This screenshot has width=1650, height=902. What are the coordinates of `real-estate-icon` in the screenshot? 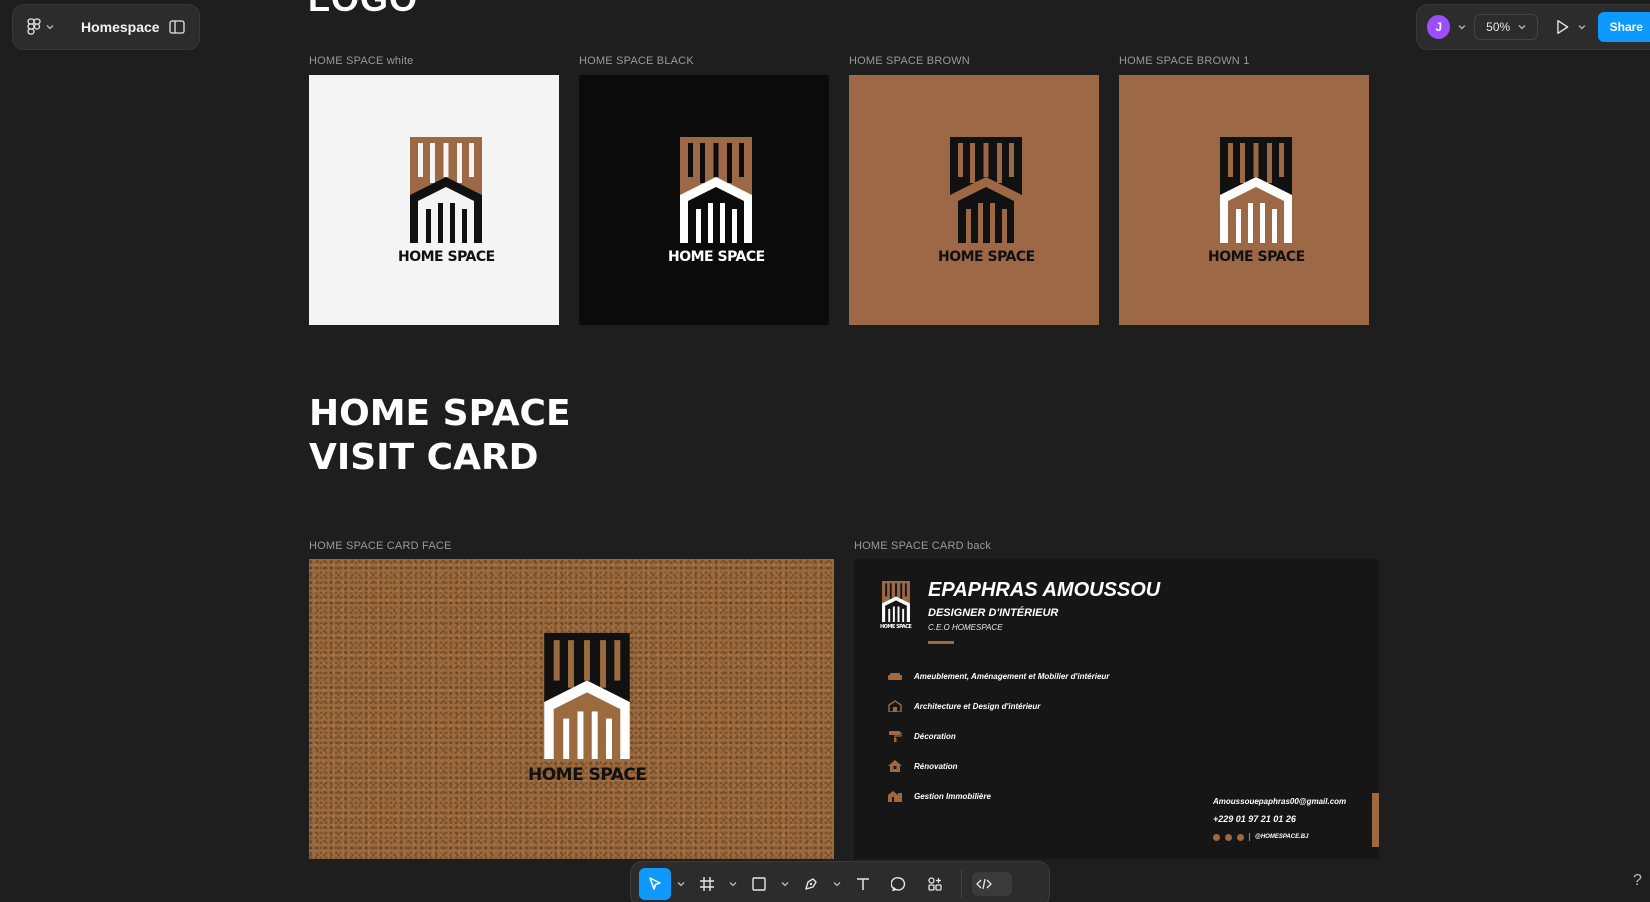 It's located at (895, 796).